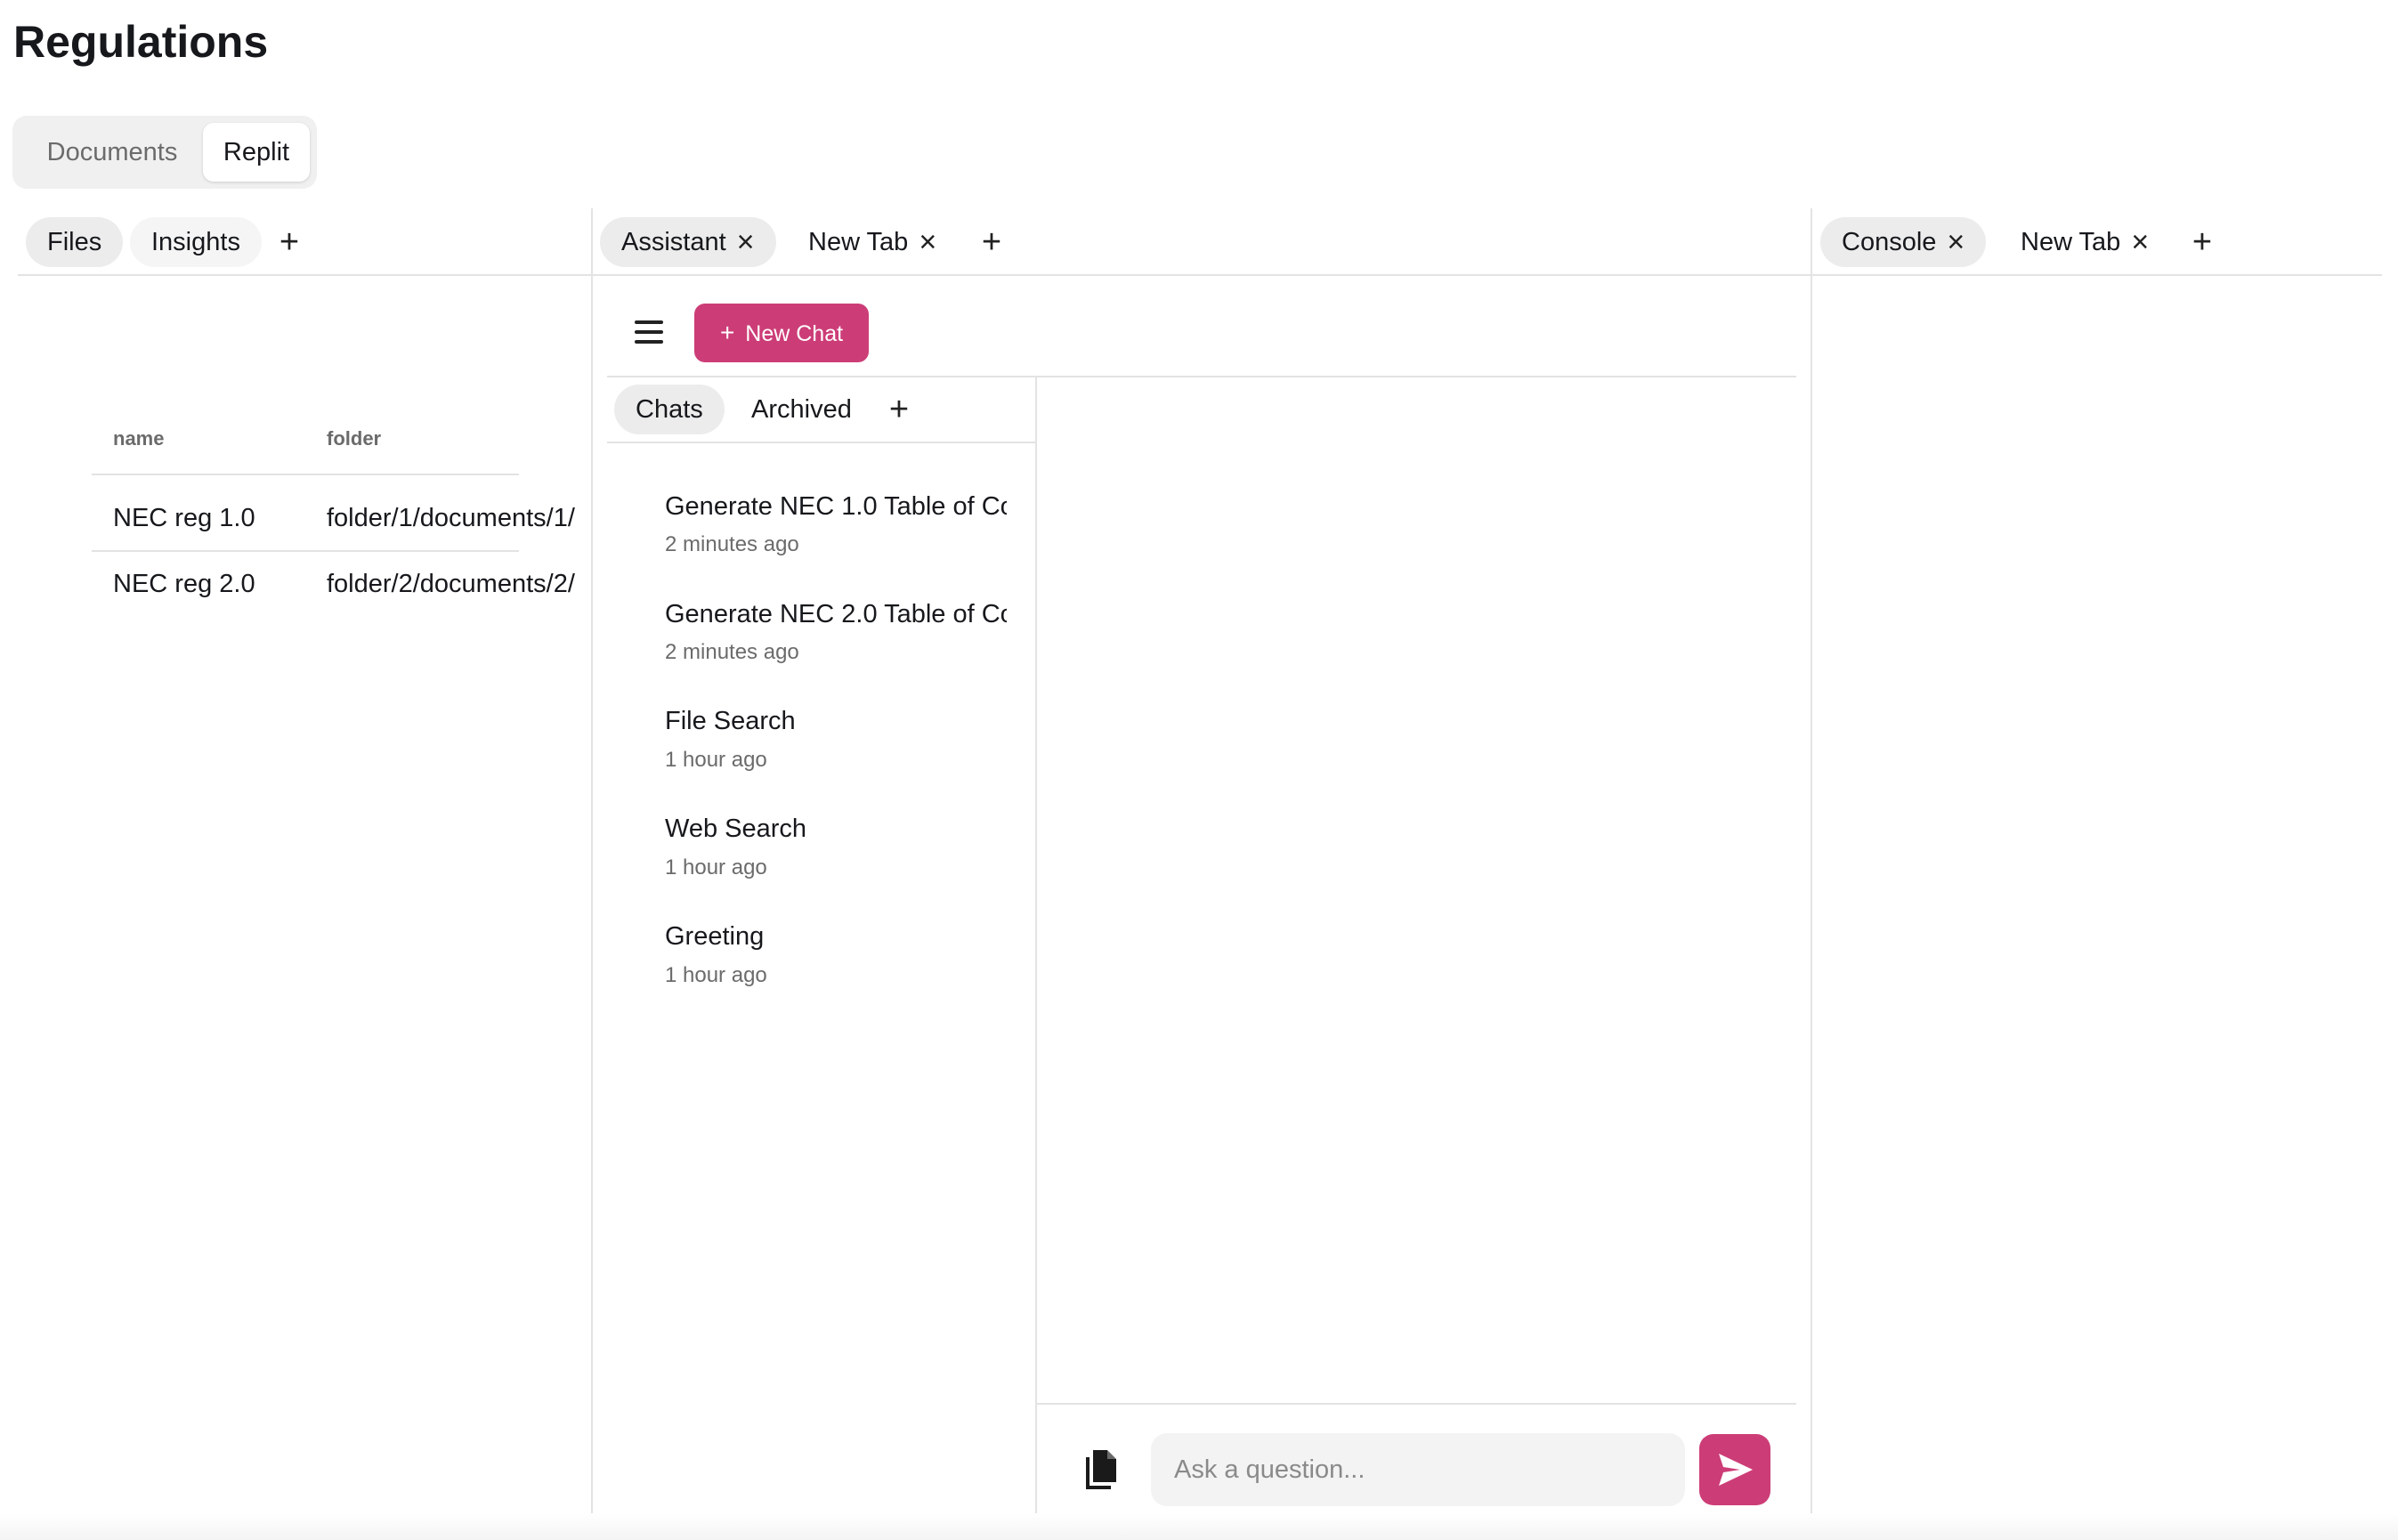  Describe the element at coordinates (139, 438) in the screenshot. I see `column-header-name: name` at that location.